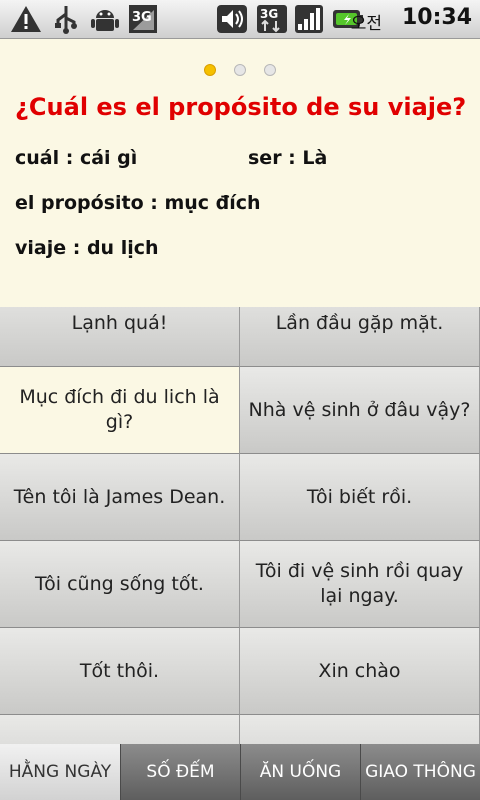 Image resolution: width=480 pixels, height=800 pixels. What do you see at coordinates (120, 584) in the screenshot?
I see `phrase-cell: Tôi cũng sống tốt.` at bounding box center [120, 584].